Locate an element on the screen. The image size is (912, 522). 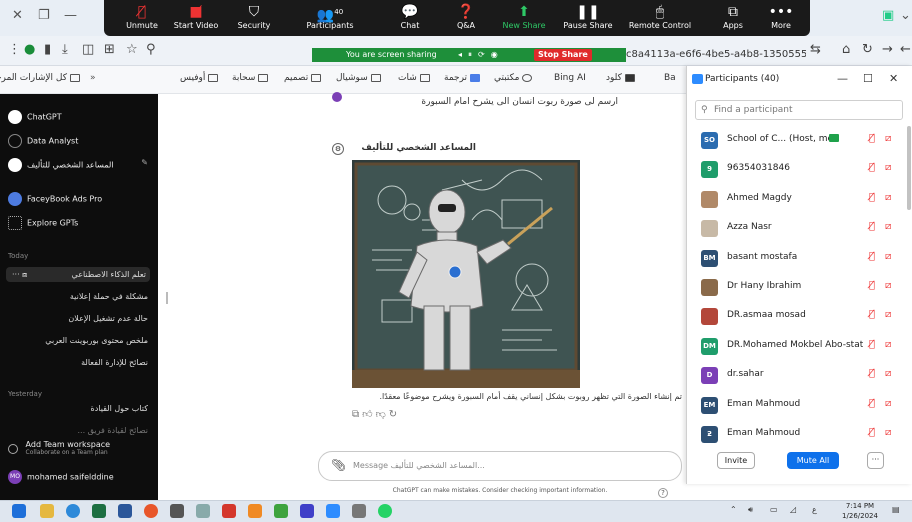
bookmark-translate: ترجمة is located at coordinates (462, 78).